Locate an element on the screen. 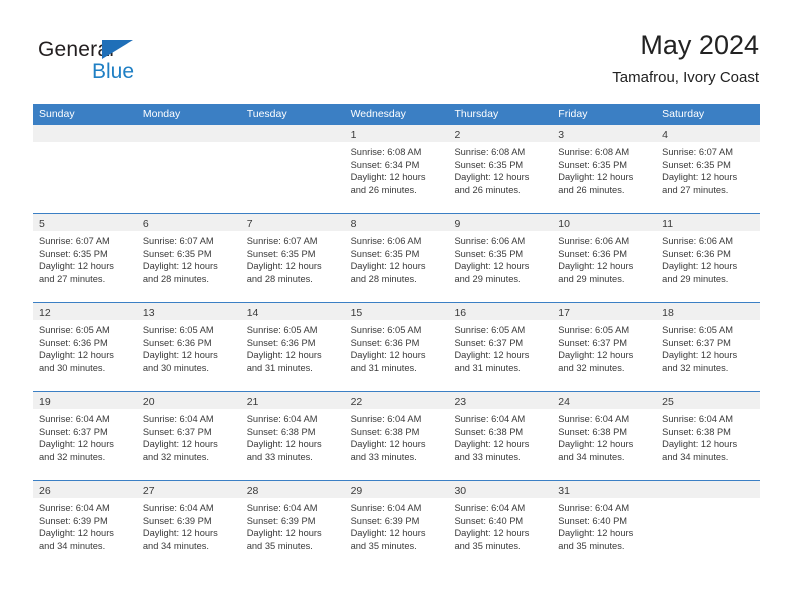 The height and width of the screenshot is (612, 792). sunset-text: Sunset: 6:40 PM is located at coordinates (489, 520).